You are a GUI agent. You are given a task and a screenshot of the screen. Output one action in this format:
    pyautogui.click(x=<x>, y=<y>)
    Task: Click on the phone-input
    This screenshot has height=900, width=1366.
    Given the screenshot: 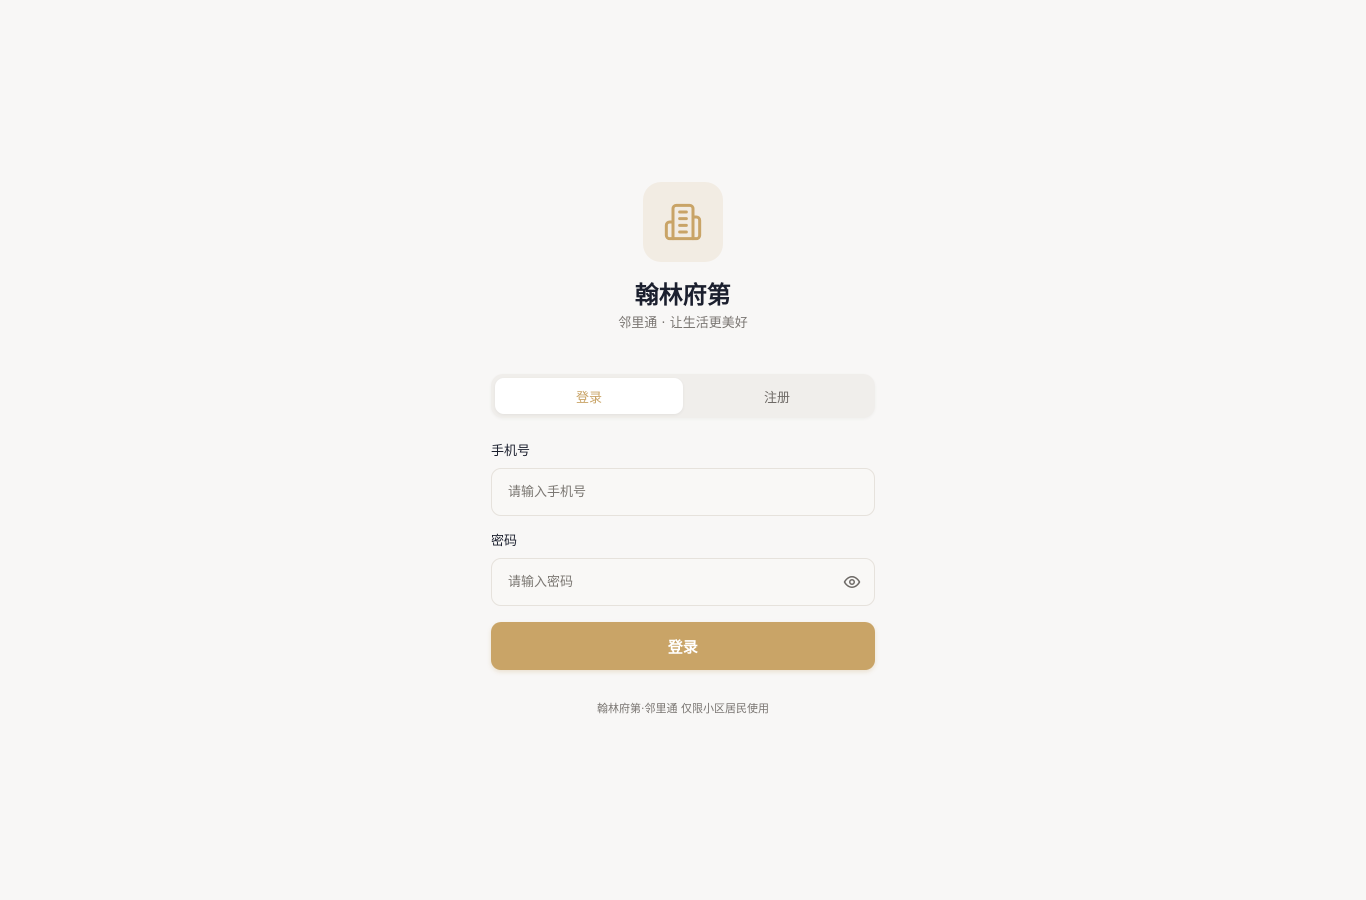 What is the action you would take?
    pyautogui.click(x=683, y=492)
    